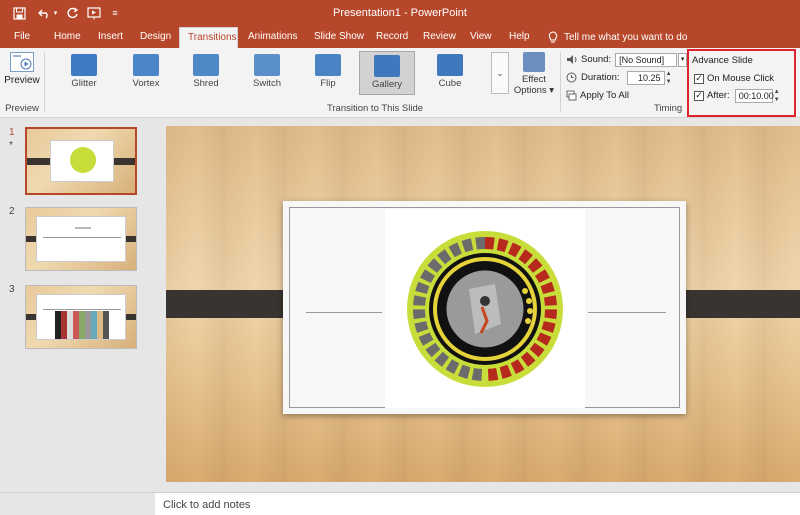 The width and height of the screenshot is (800, 515). I want to click on transition-shred: Shred, so click(206, 73).